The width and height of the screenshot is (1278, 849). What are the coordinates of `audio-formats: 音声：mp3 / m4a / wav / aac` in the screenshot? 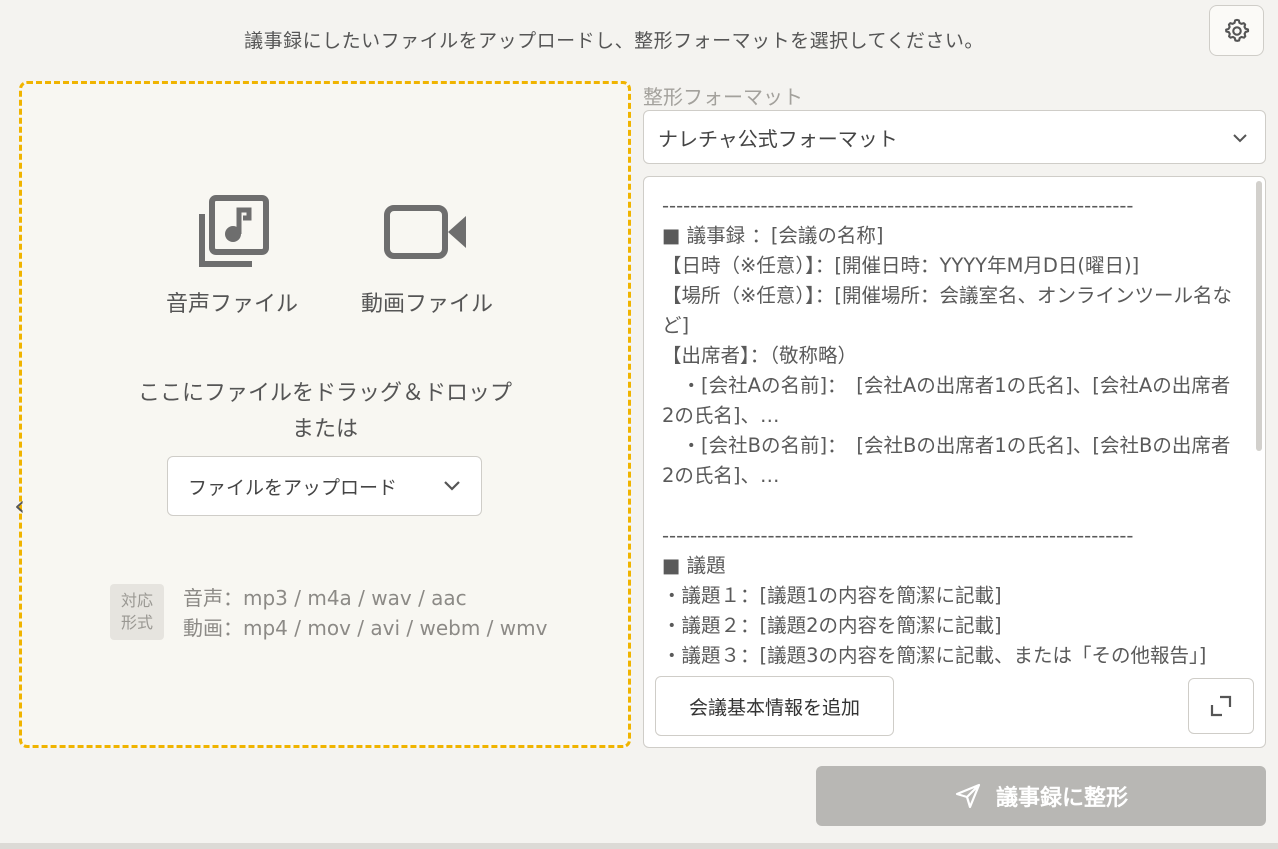 It's located at (325, 598).